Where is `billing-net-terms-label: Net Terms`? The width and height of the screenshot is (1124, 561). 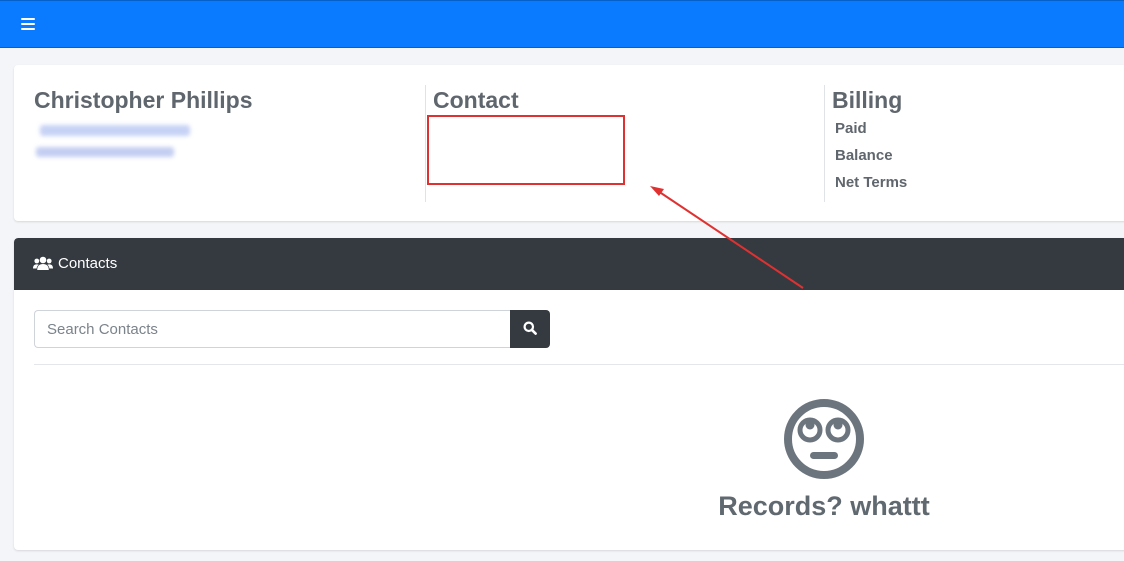 billing-net-terms-label: Net Terms is located at coordinates (871, 182).